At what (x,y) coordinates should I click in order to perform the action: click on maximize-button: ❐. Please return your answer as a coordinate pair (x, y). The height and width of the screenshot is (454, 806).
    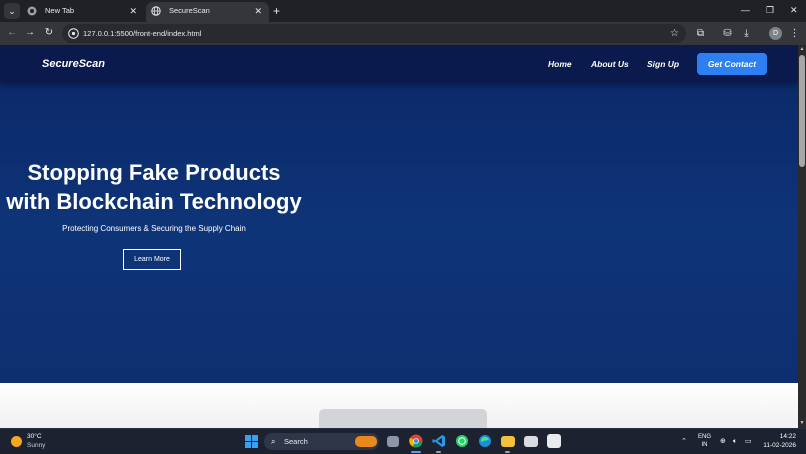
    Looking at the image, I should click on (770, 10).